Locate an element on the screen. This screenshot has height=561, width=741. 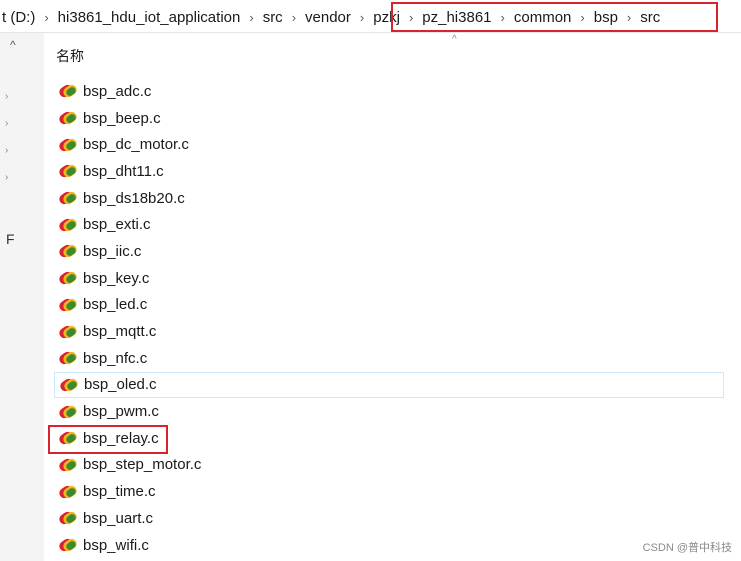
file-name: bsp_iic.c is located at coordinates (112, 251).